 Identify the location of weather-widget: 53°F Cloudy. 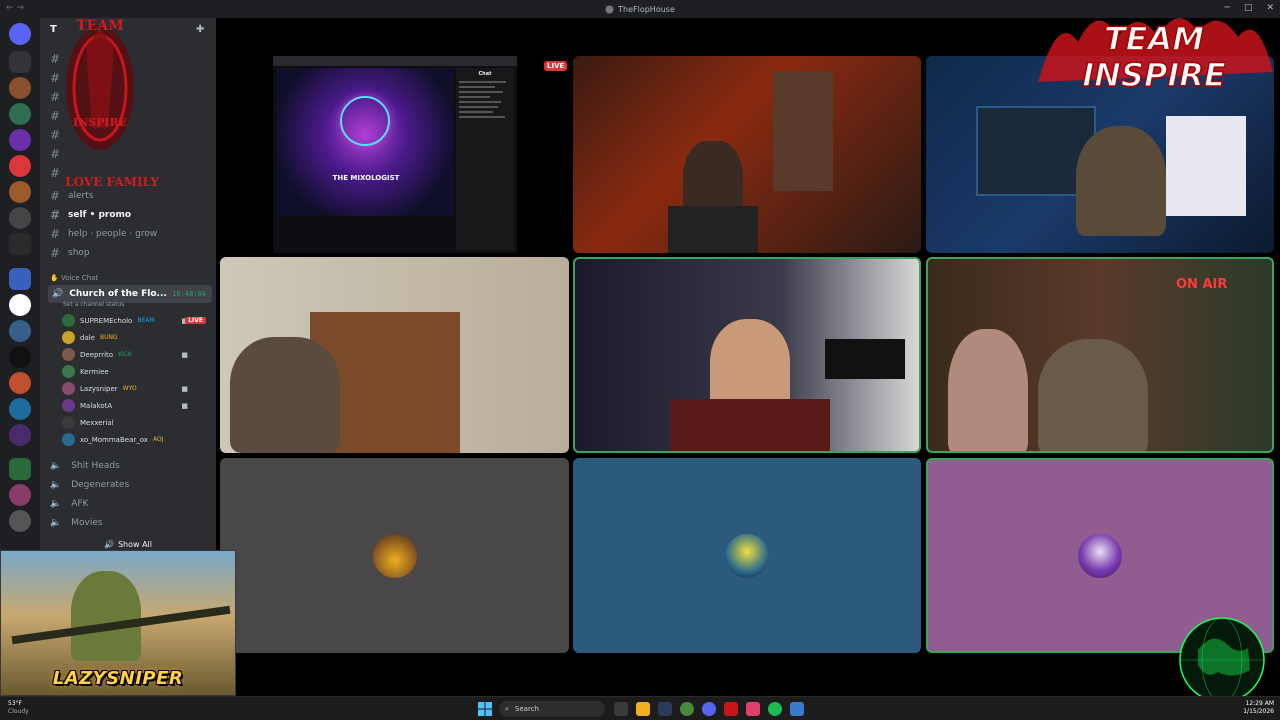
(18, 708).